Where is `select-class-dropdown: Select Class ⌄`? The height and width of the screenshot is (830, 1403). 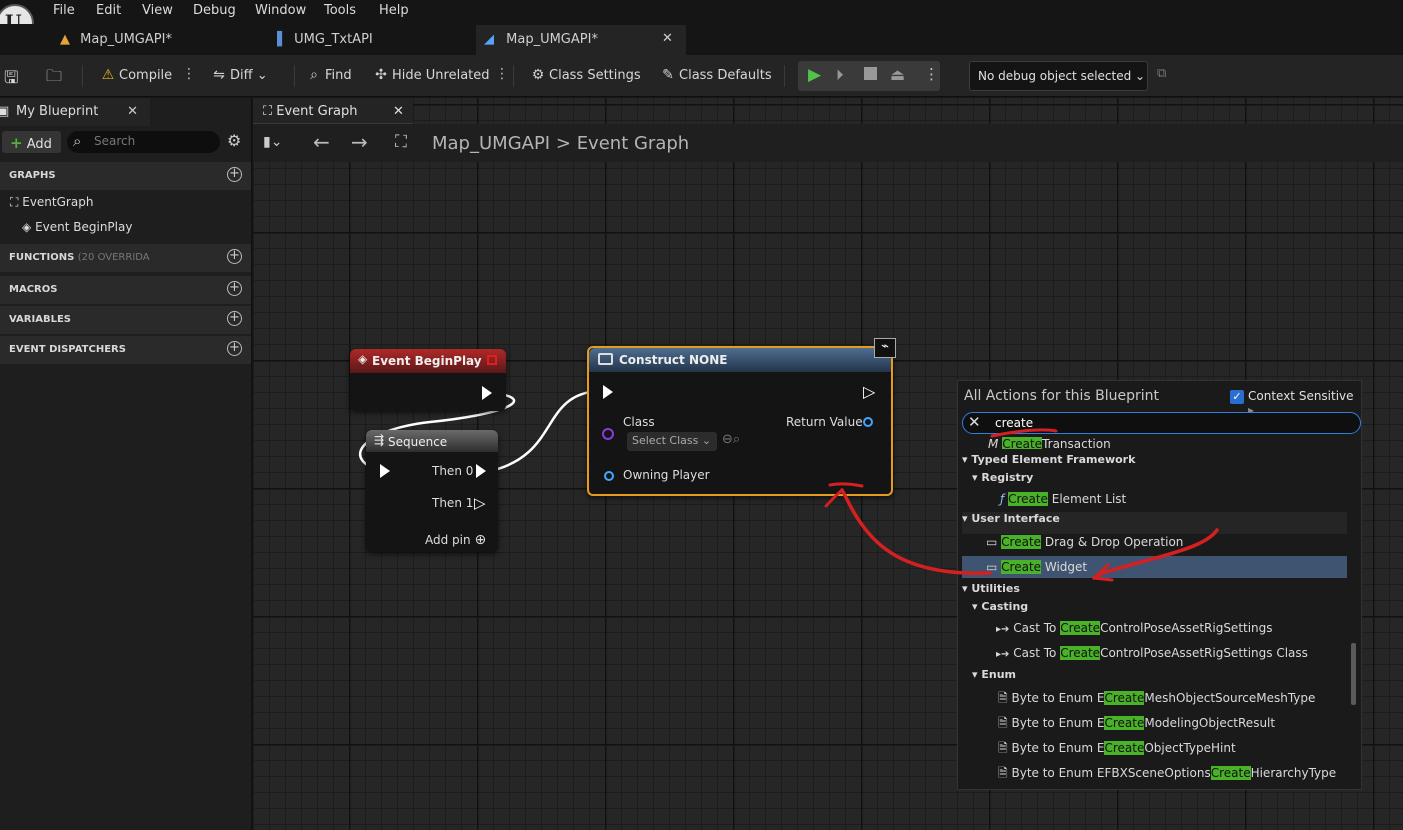
select-class-dropdown: Select Class ⌄ is located at coordinates (672, 441).